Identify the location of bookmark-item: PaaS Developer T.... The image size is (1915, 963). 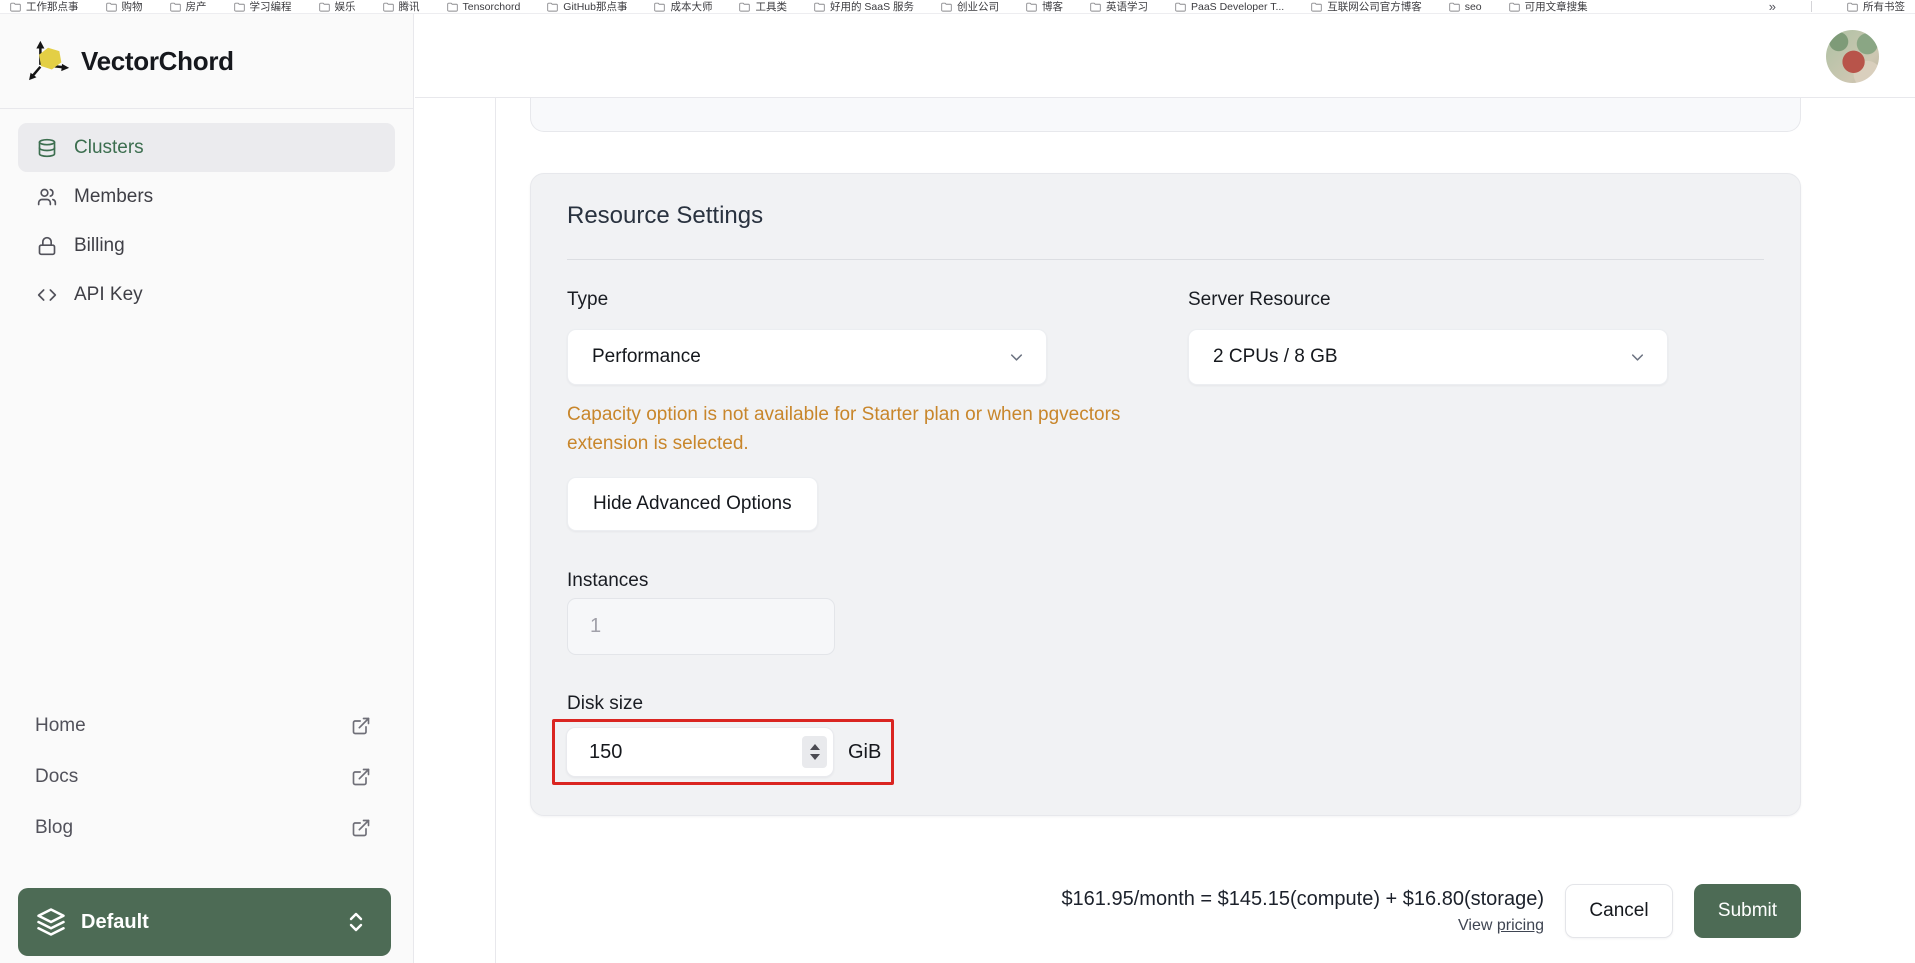
(1229, 7).